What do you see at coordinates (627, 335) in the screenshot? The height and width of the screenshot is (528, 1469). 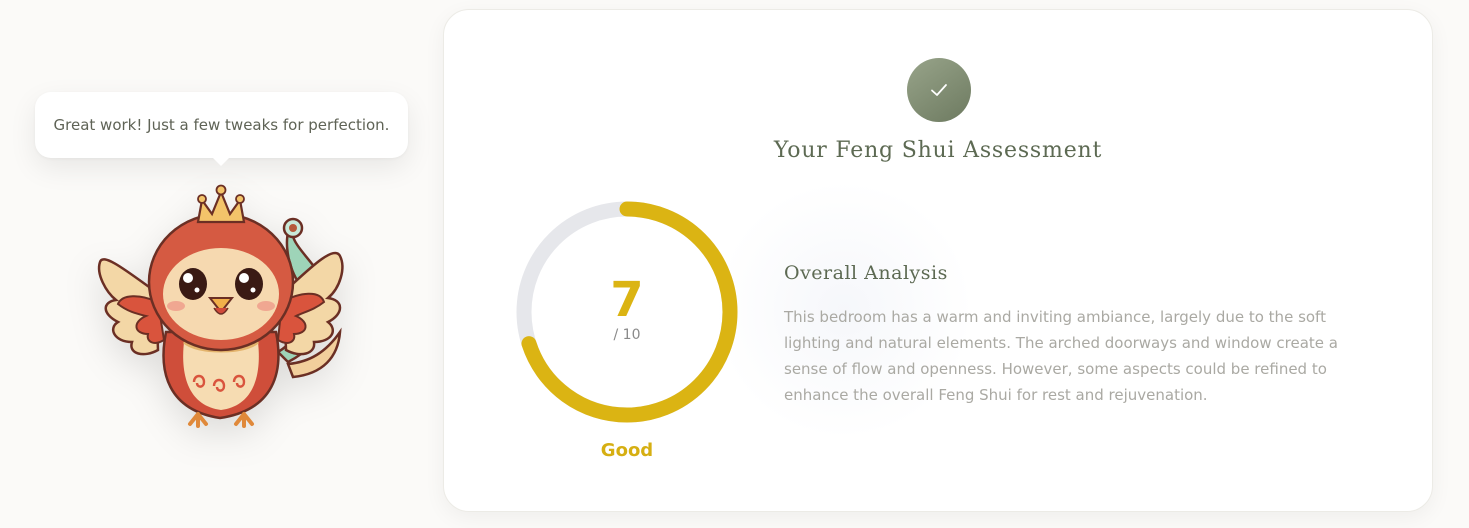 I see `score-max: / 10` at bounding box center [627, 335].